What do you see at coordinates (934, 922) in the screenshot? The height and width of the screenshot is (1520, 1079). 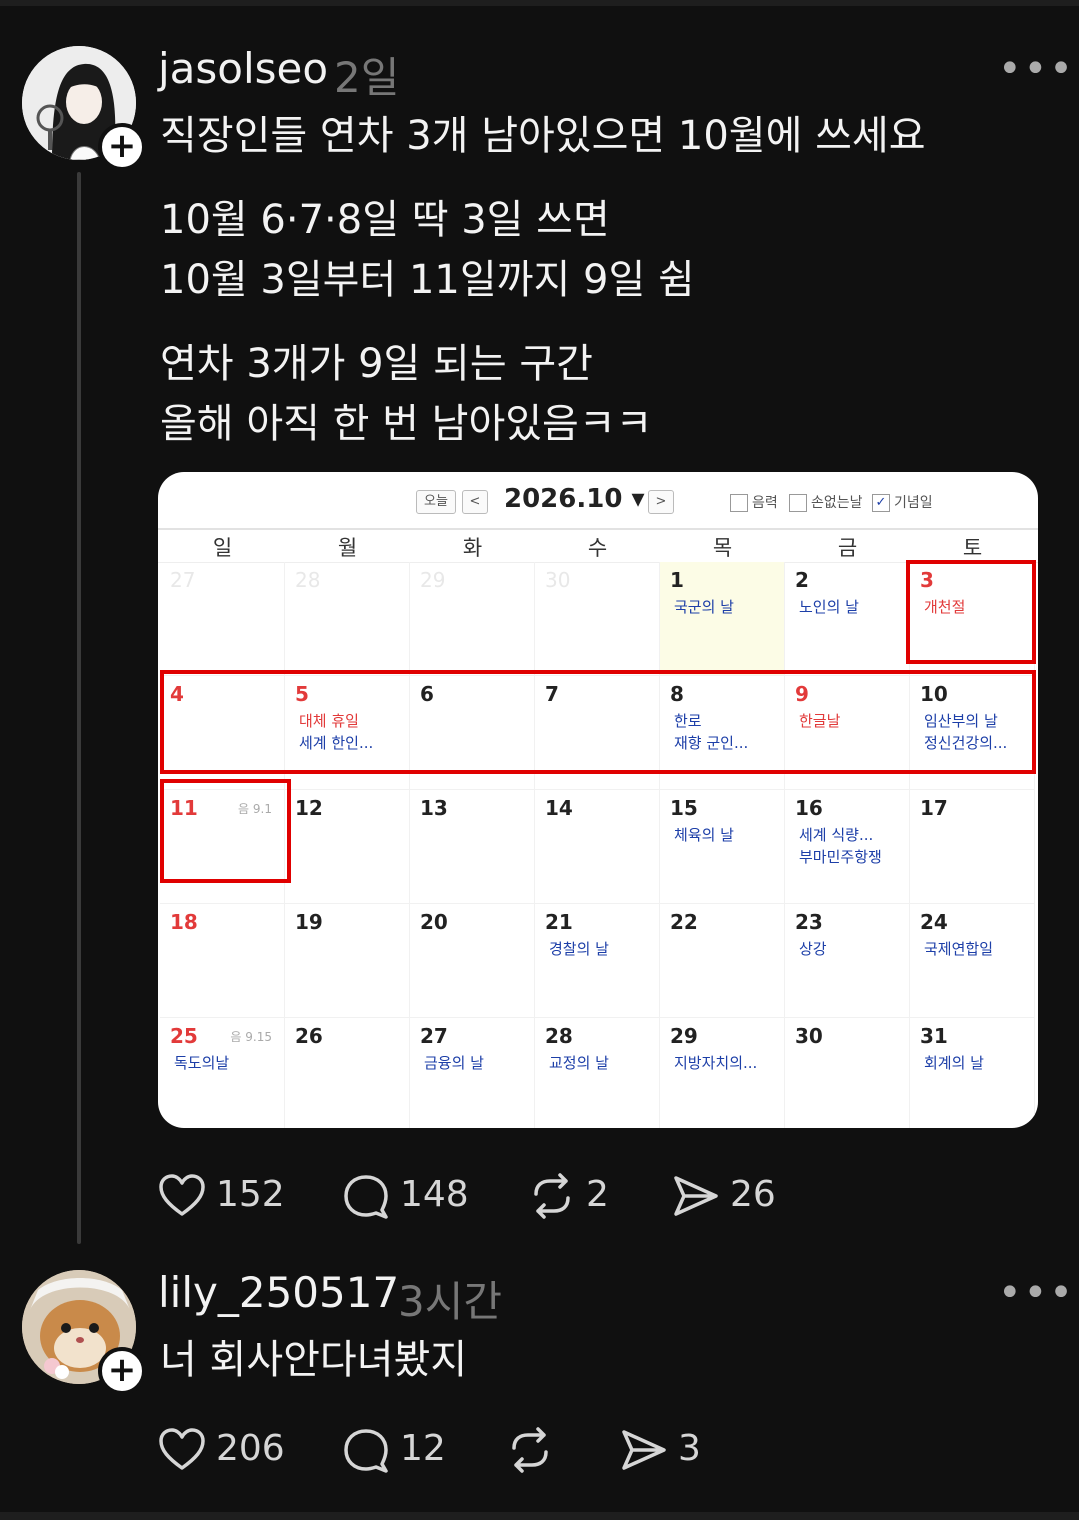 I see `day-number: 24` at bounding box center [934, 922].